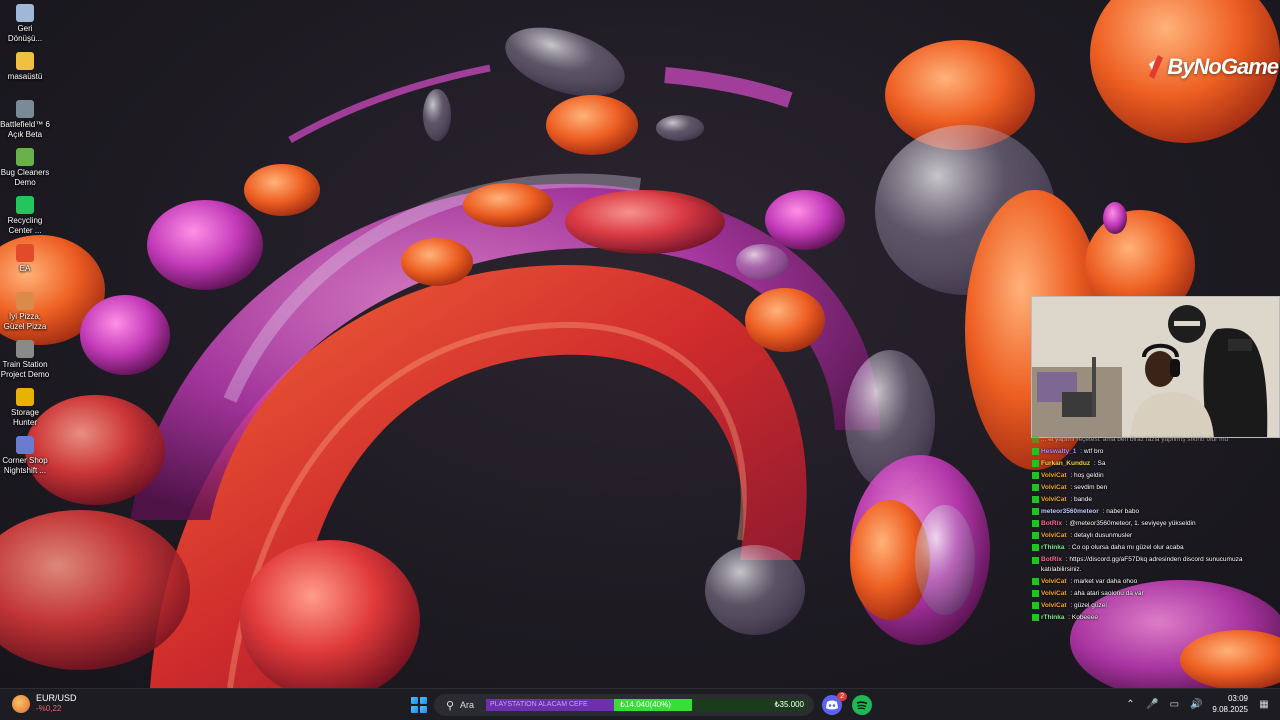 This screenshot has width=1280, height=720. Describe the element at coordinates (1156, 536) in the screenshot. I see `chat-message: VolviCat : detaylı dusunmusler` at that location.